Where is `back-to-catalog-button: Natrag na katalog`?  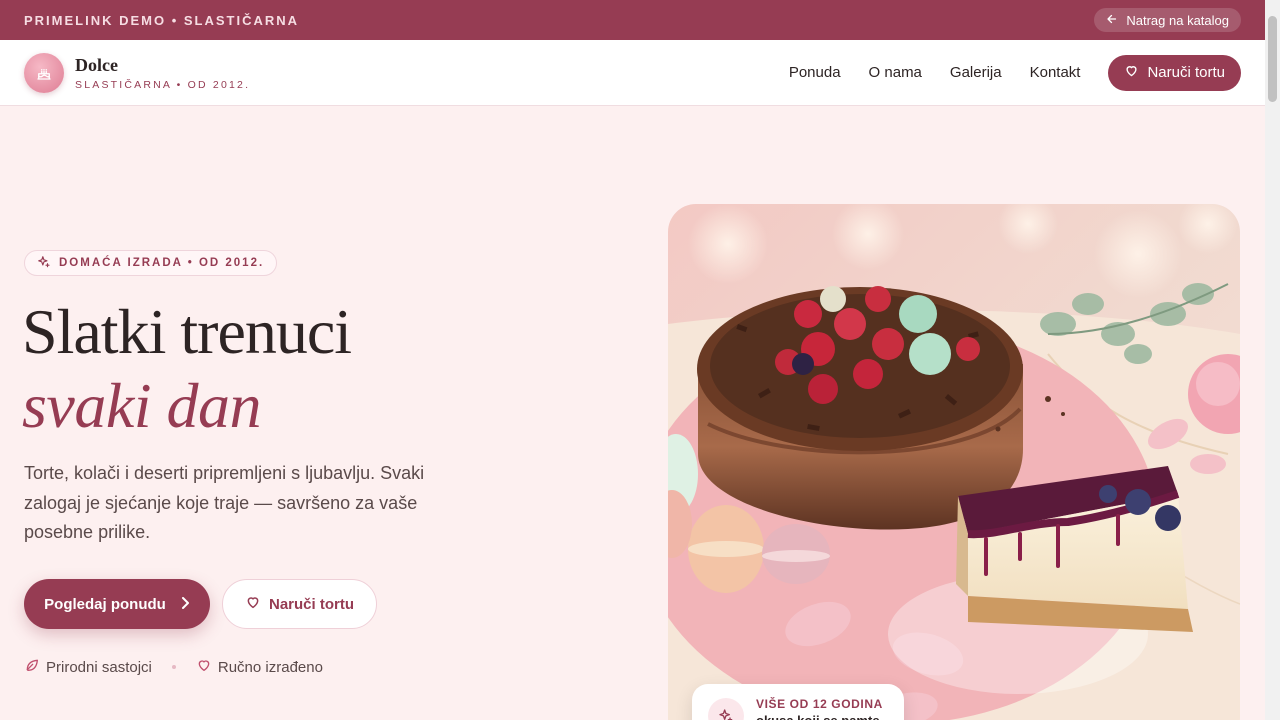 back-to-catalog-button: Natrag na katalog is located at coordinates (1167, 20).